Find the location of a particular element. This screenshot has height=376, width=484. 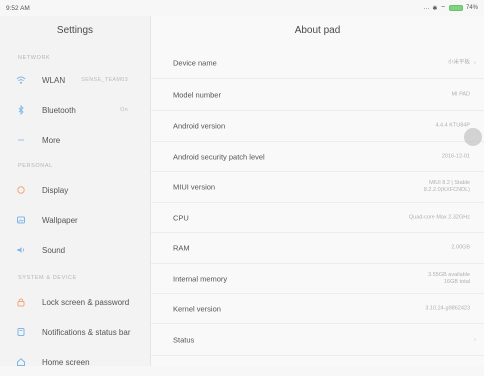

sidebar-item-label: More is located at coordinates (51, 140).